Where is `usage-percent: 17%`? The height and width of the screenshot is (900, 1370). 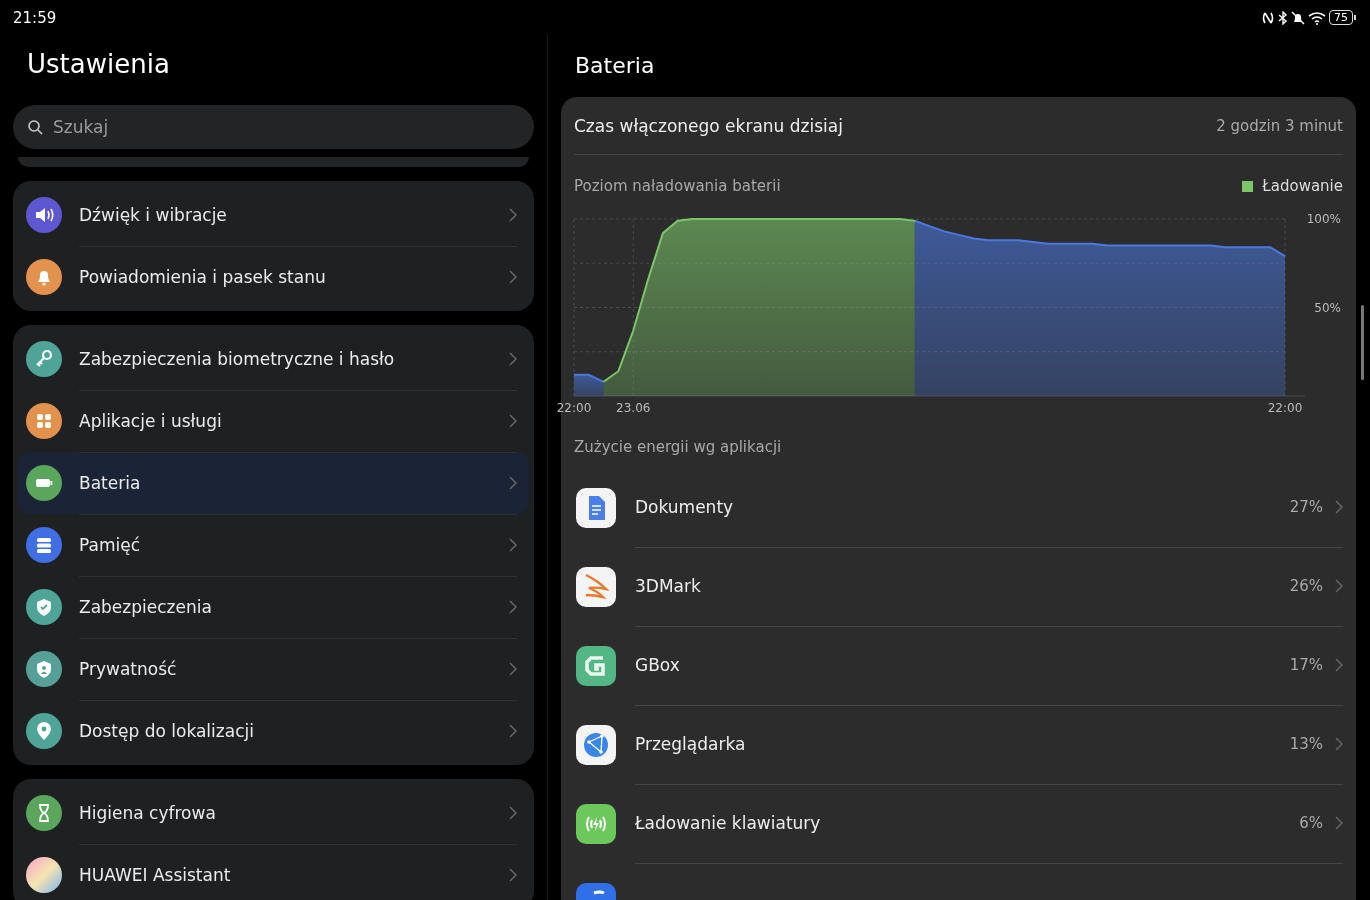
usage-percent: 17% is located at coordinates (1306, 665).